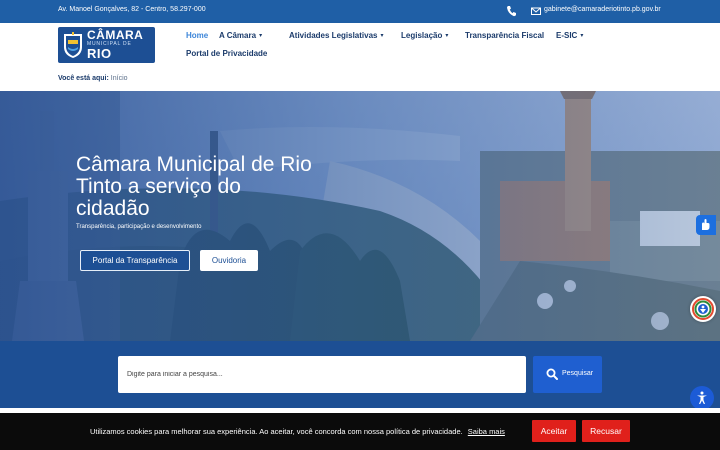  Describe the element at coordinates (606, 431) in the screenshot. I see `reject-cookies-button: Recusar` at that location.